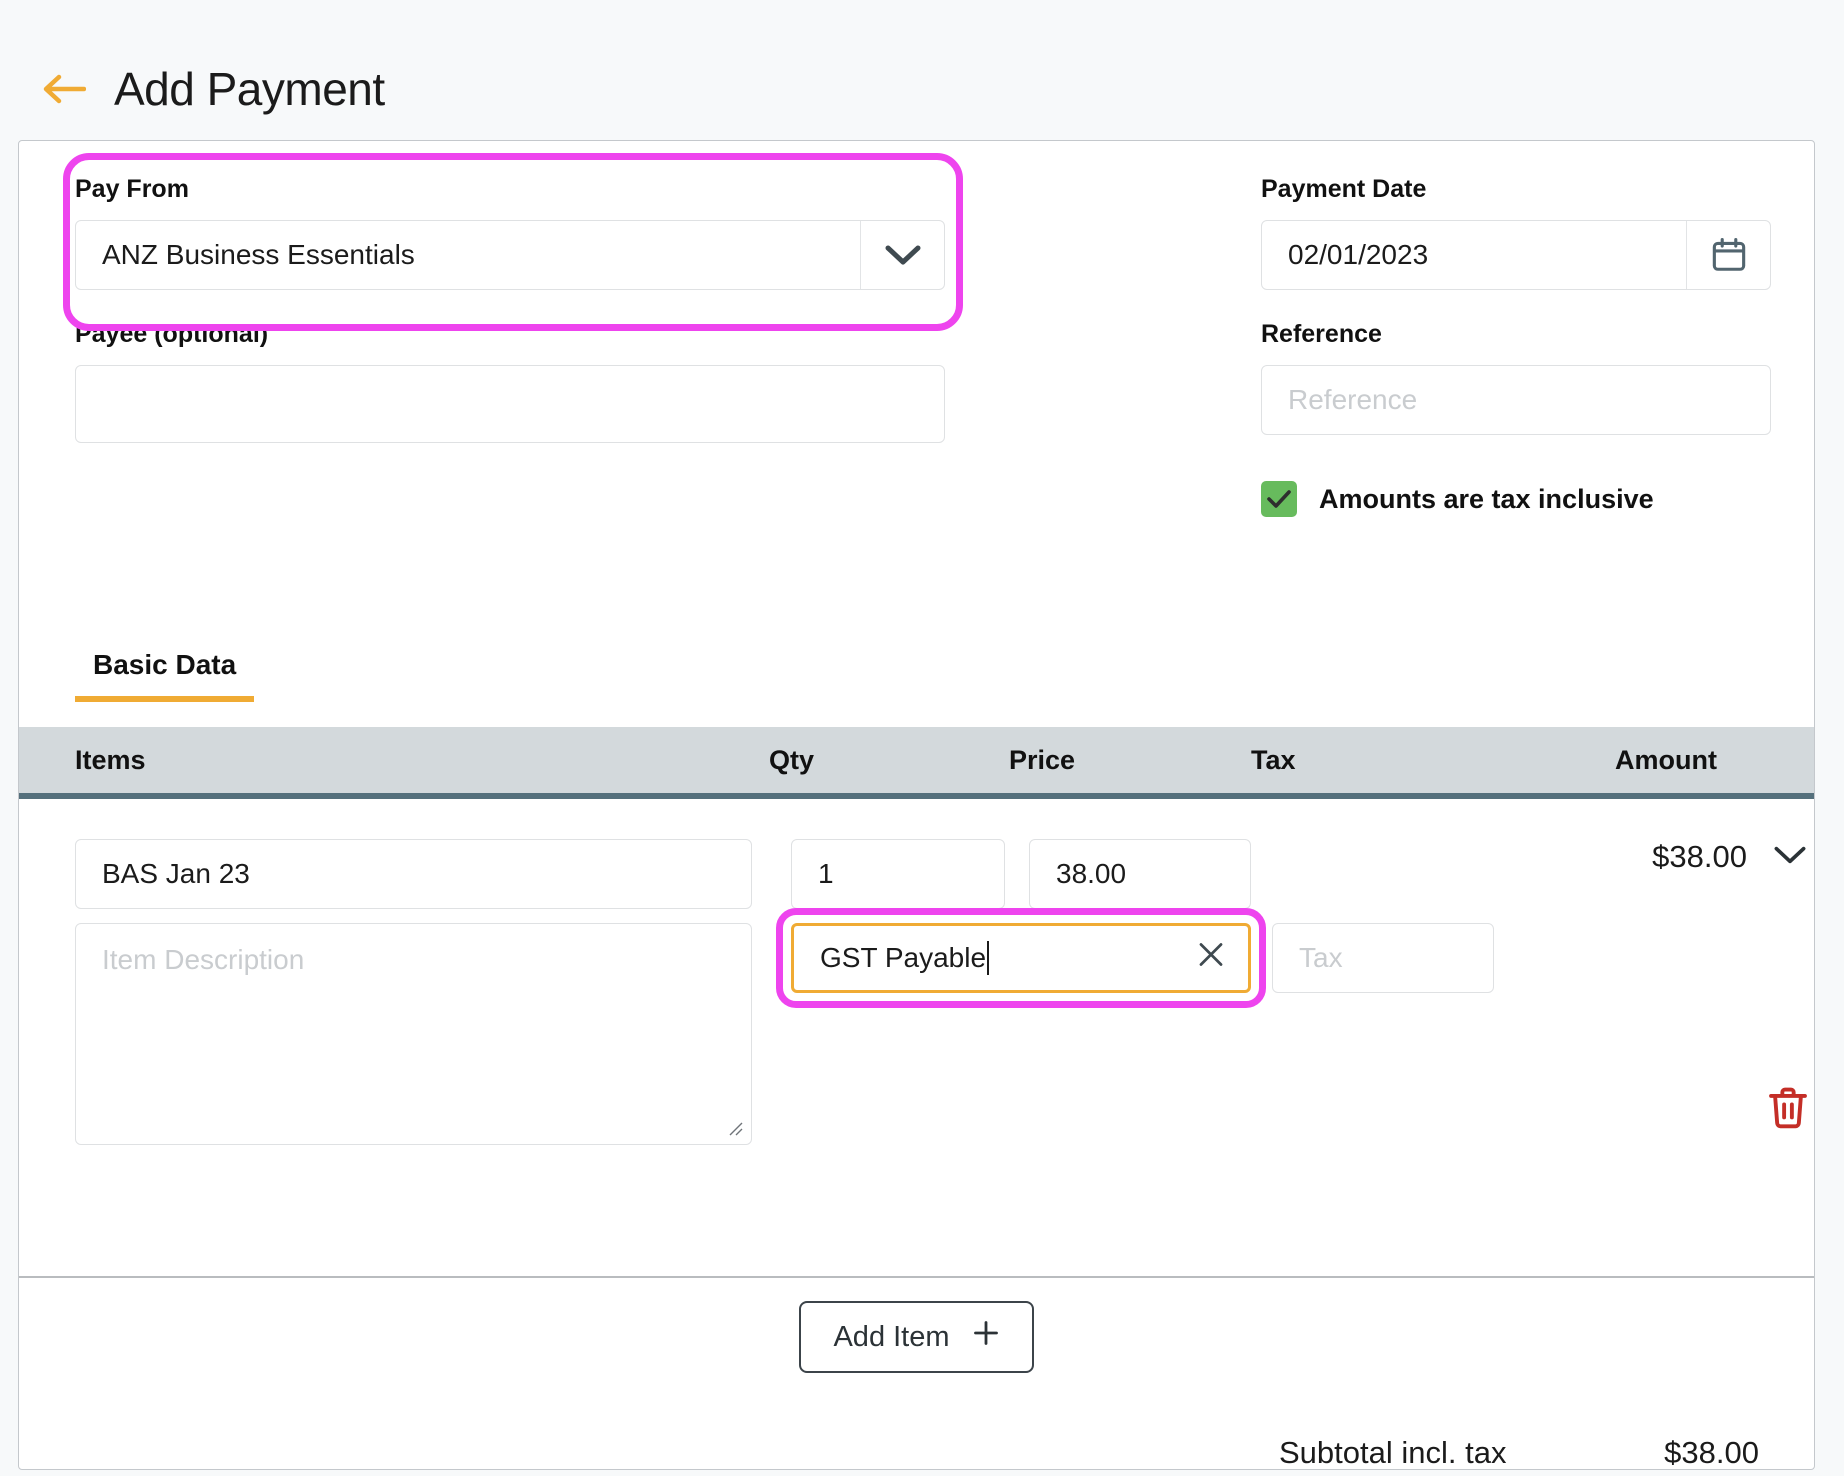  I want to click on subtotal-label: Subtotal incl. tax, so click(1393, 1452).